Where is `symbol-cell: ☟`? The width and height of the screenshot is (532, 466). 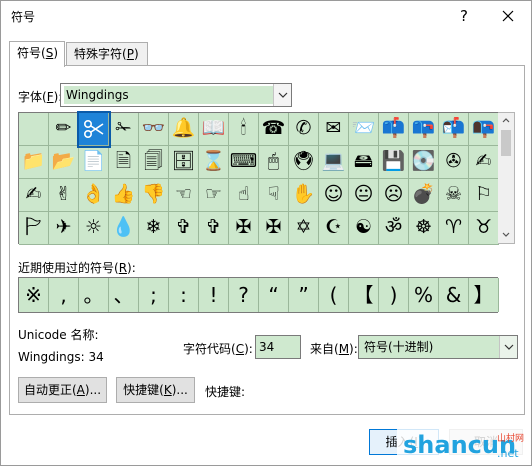
symbol-cell: ☟ is located at coordinates (274, 195).